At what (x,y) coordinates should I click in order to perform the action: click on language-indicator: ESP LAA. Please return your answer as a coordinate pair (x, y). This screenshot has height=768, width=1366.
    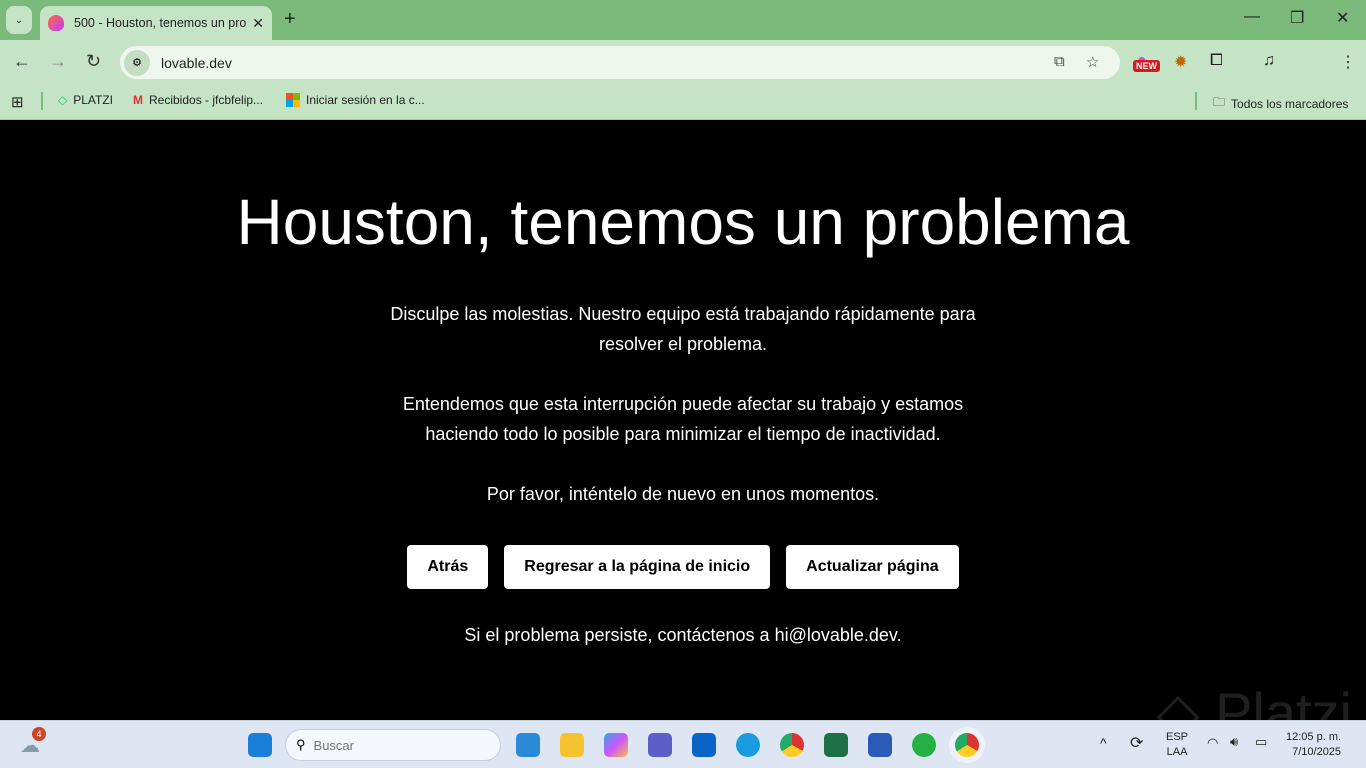
    Looking at the image, I should click on (1177, 745).